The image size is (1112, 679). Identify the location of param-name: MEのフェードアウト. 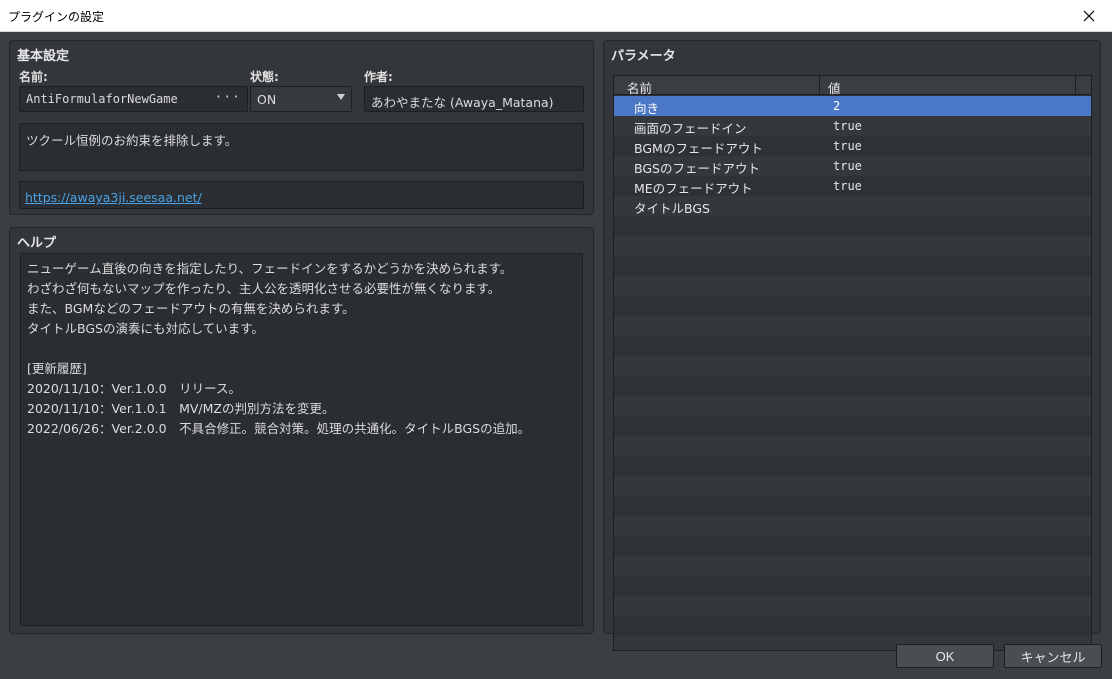
(693, 188).